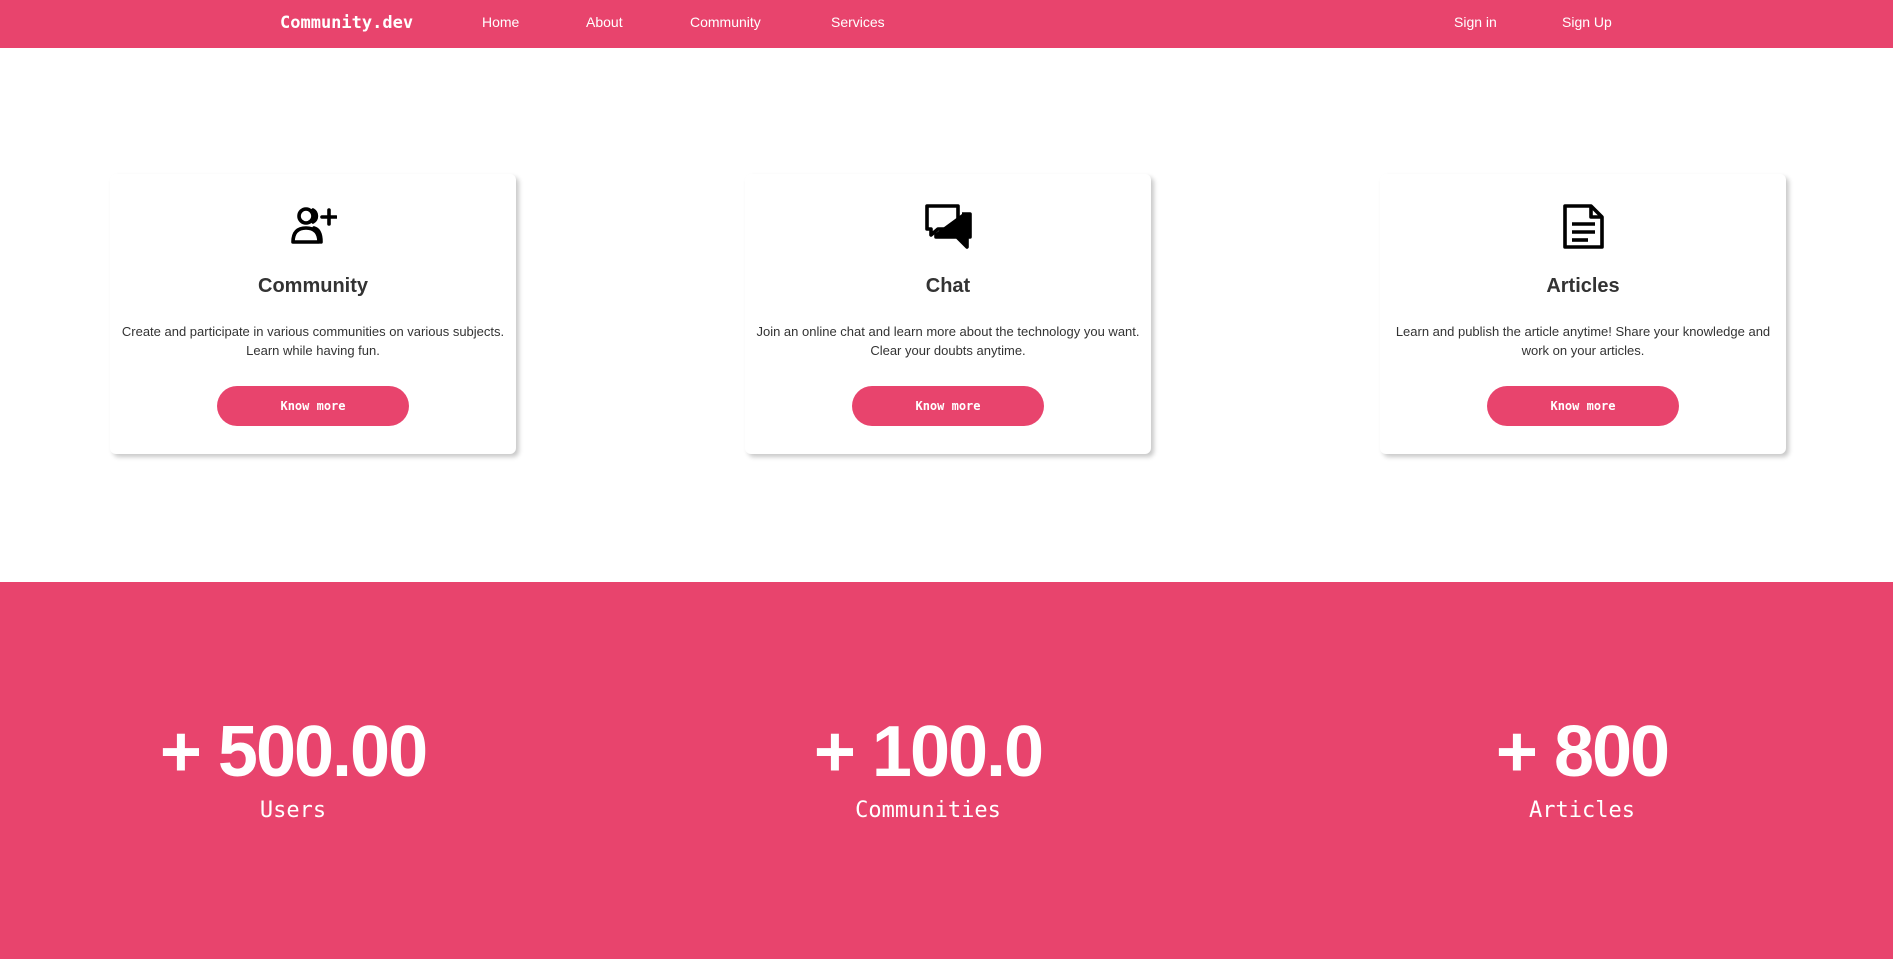  I want to click on stat-articles: + 800 Articles, so click(1582, 769).